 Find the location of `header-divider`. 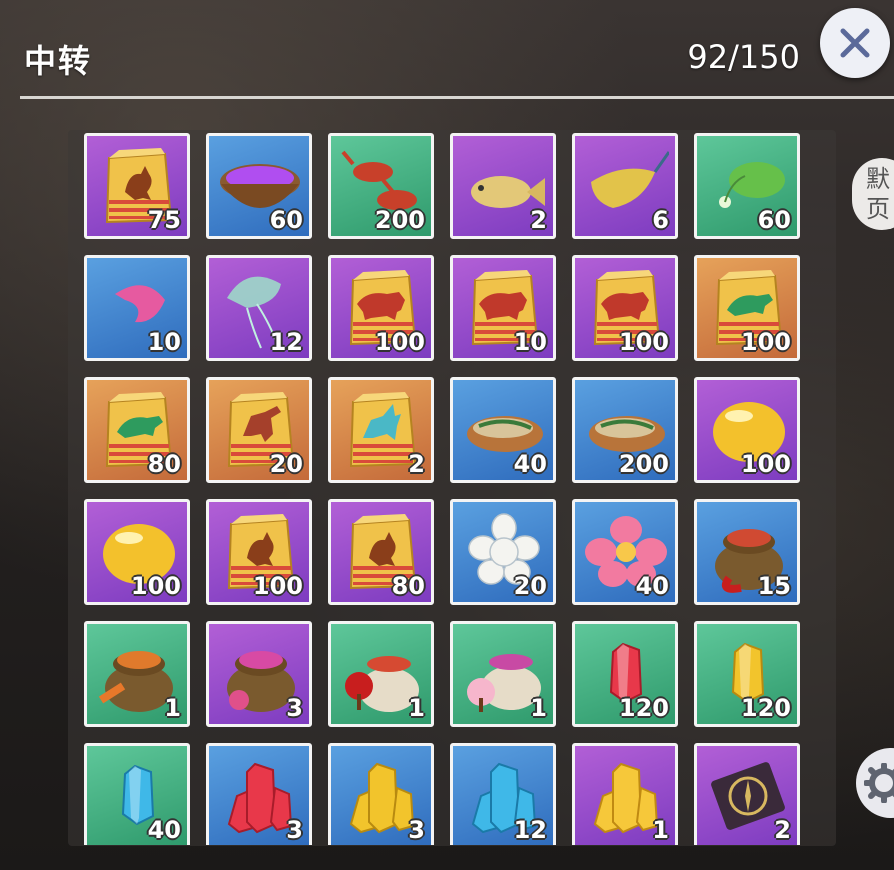

header-divider is located at coordinates (457, 97).